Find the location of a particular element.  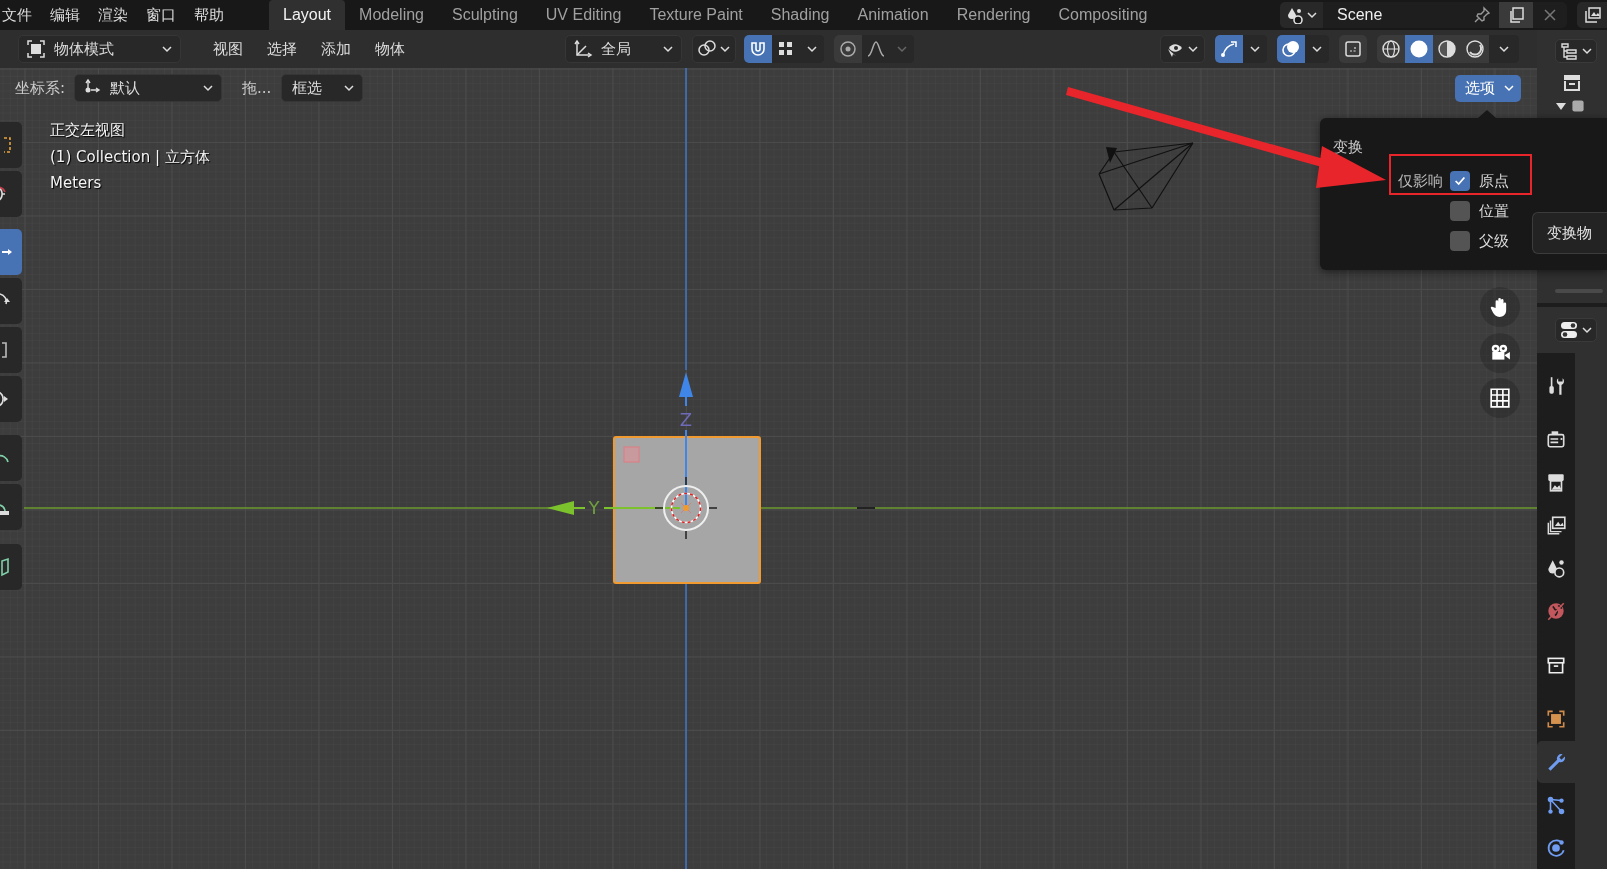

proportional-editing-toggle is located at coordinates (848, 49).